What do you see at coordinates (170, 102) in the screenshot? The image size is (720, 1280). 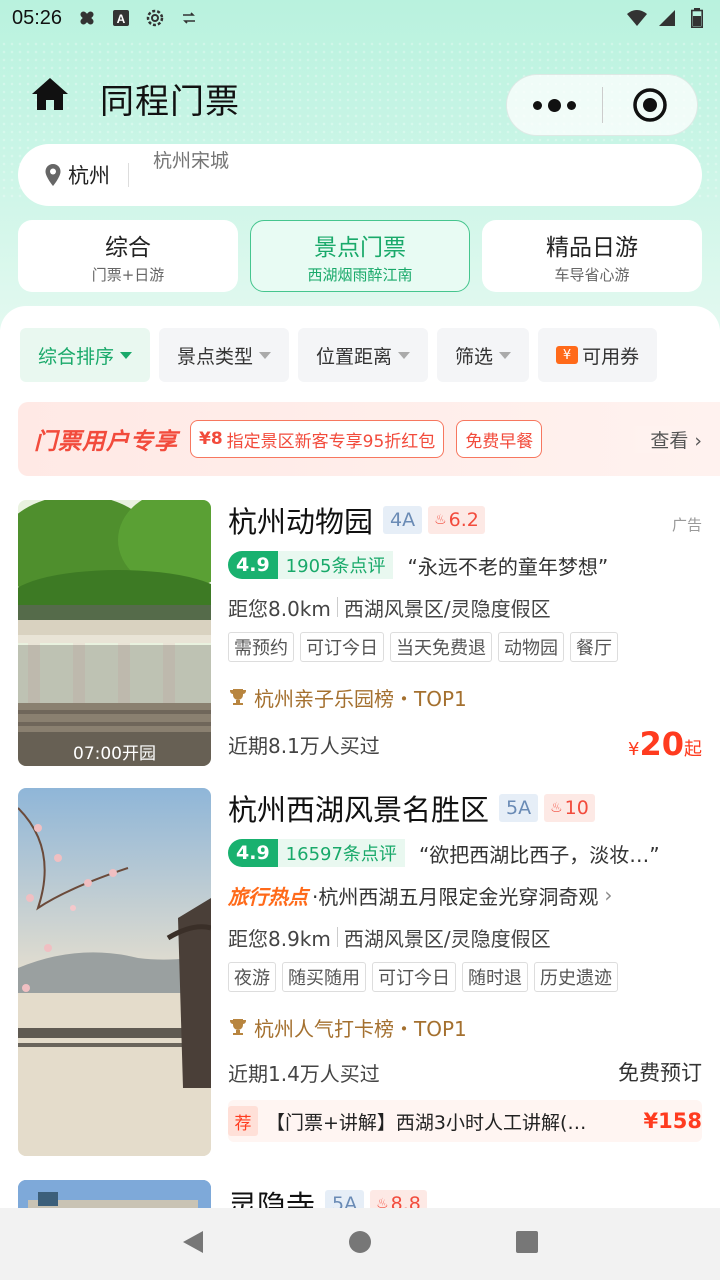 I see `page-title: 同程门票` at bounding box center [170, 102].